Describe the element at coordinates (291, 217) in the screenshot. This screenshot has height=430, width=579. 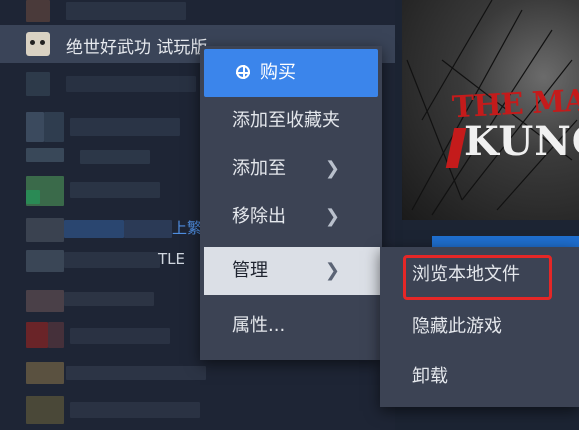
I see `remove-from-menu-item: 移除出 ❯` at that location.